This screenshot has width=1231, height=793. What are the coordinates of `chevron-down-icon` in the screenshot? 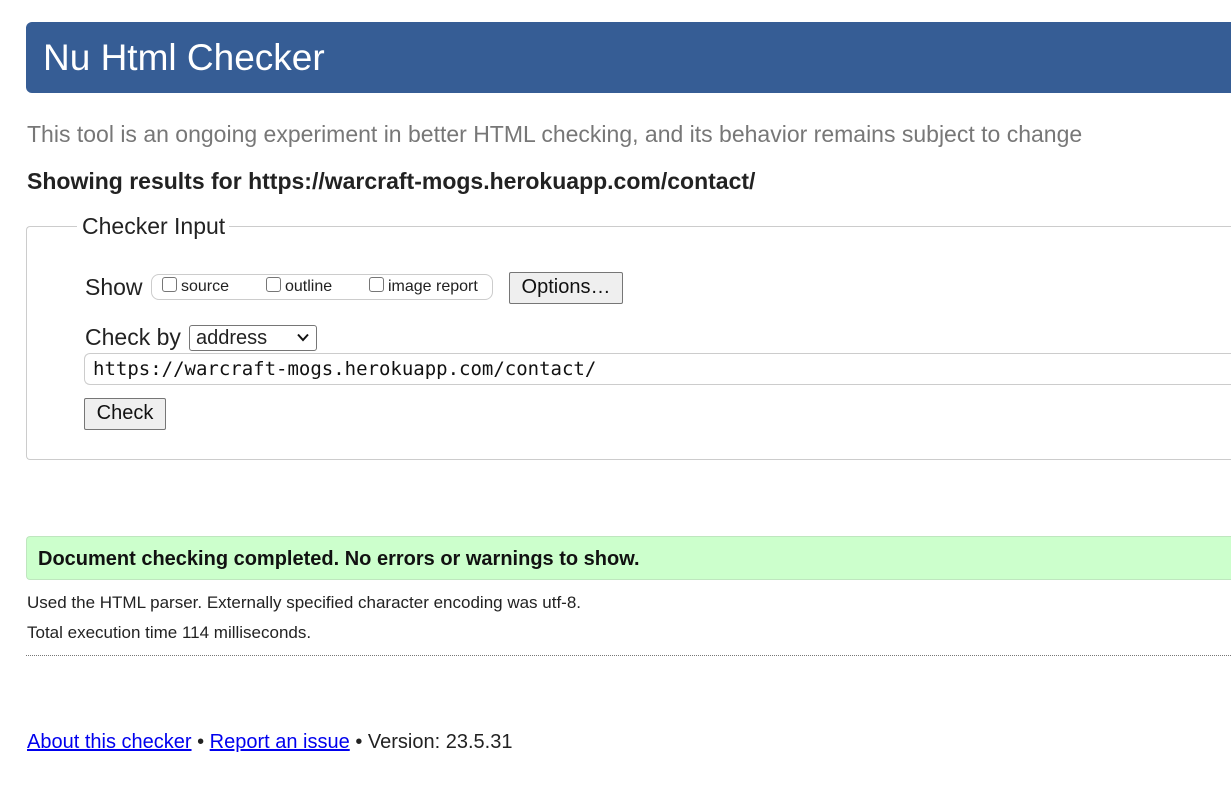 It's located at (303, 337).